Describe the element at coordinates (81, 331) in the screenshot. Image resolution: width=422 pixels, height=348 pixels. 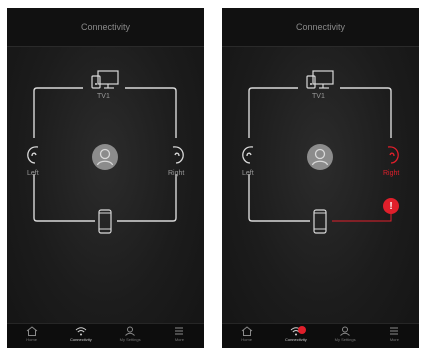
I see `wifi-icon` at that location.